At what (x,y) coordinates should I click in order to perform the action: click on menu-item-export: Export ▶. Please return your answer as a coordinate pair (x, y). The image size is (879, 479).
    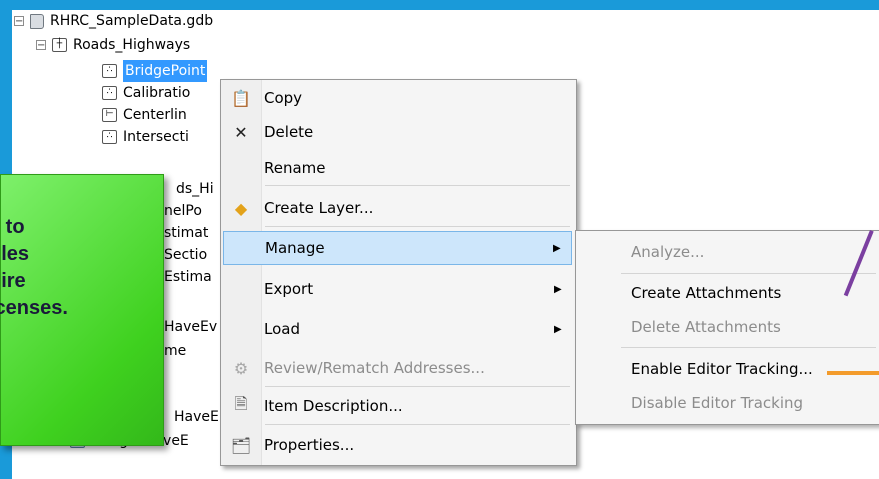
    Looking at the image, I should click on (397, 289).